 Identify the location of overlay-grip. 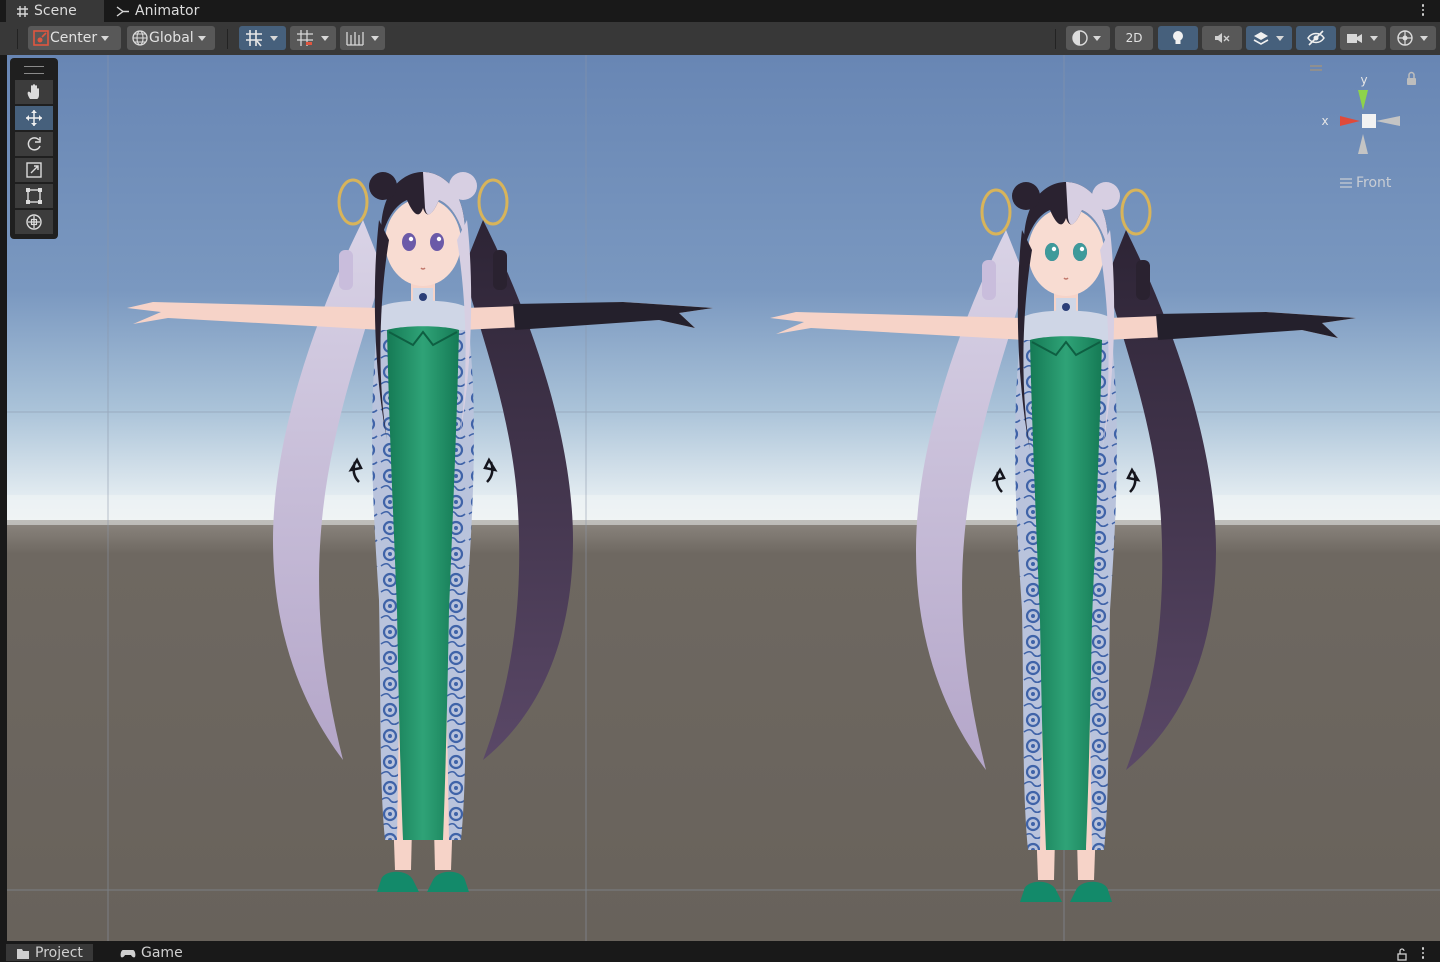
(34, 70).